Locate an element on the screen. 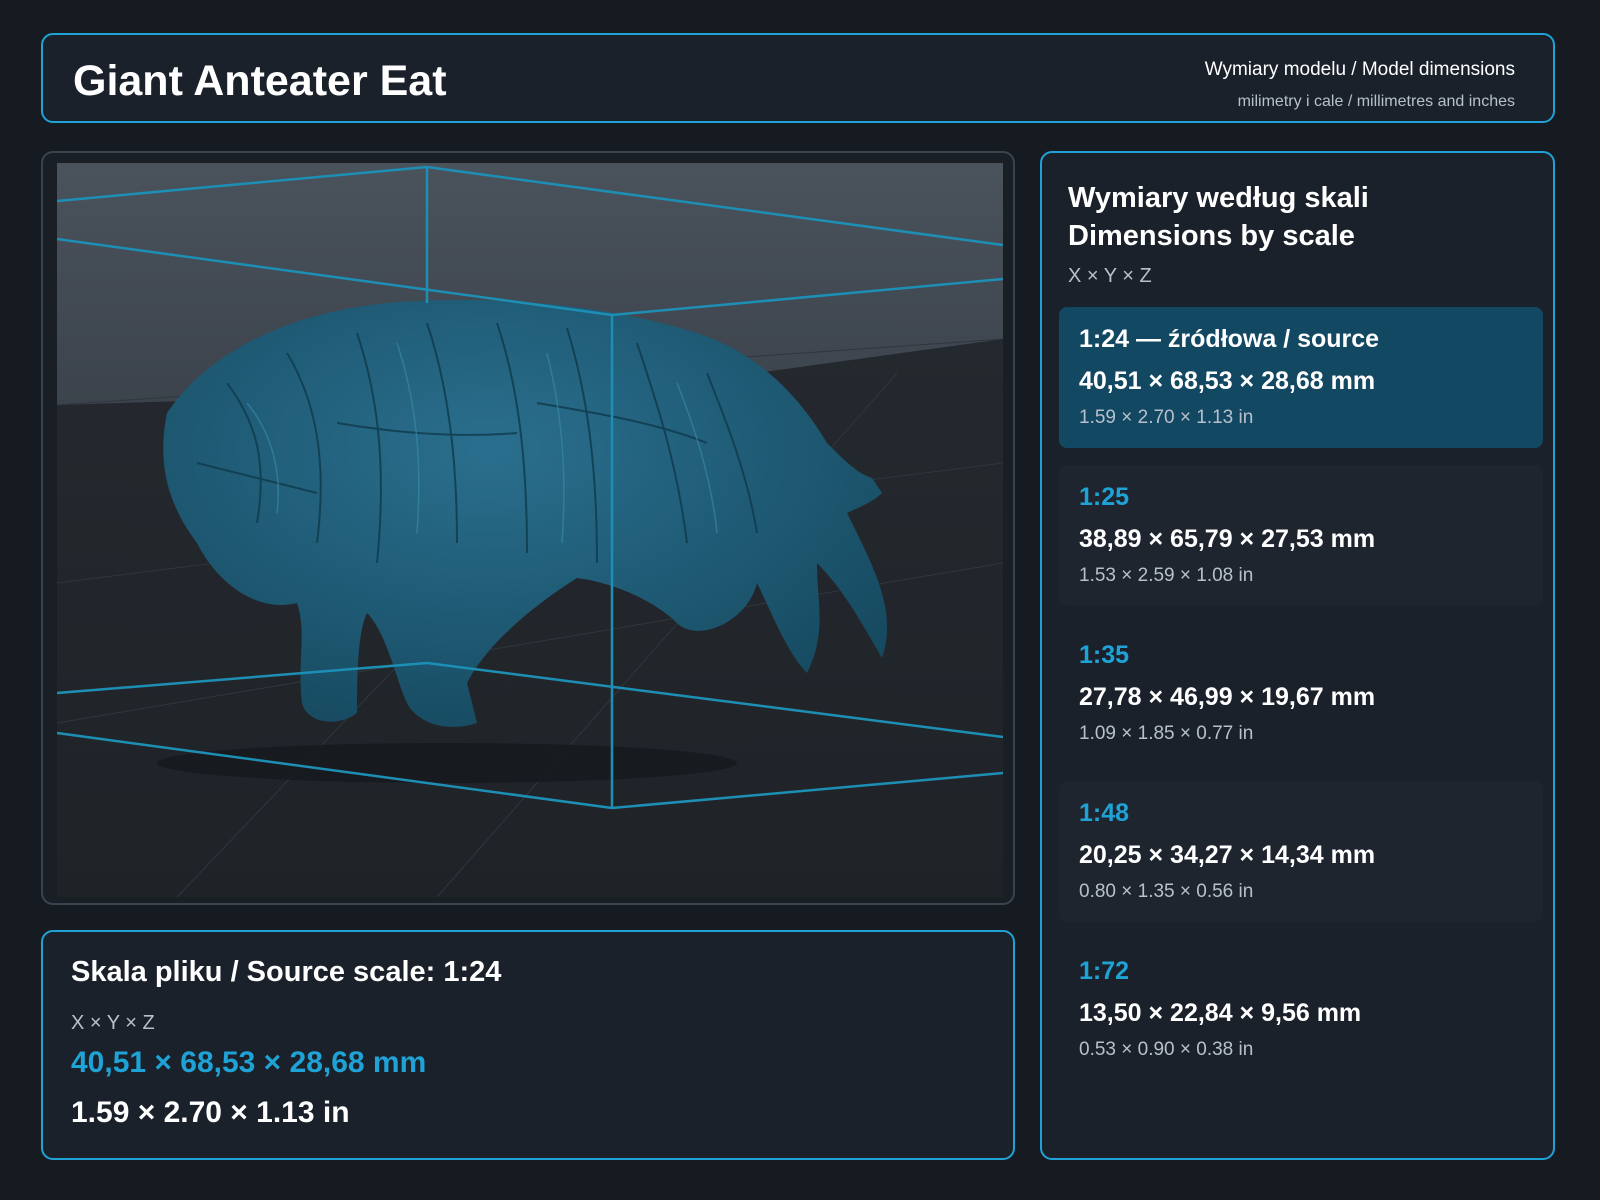  scale-label: 1:24 — źródłowa / source is located at coordinates (1229, 339).